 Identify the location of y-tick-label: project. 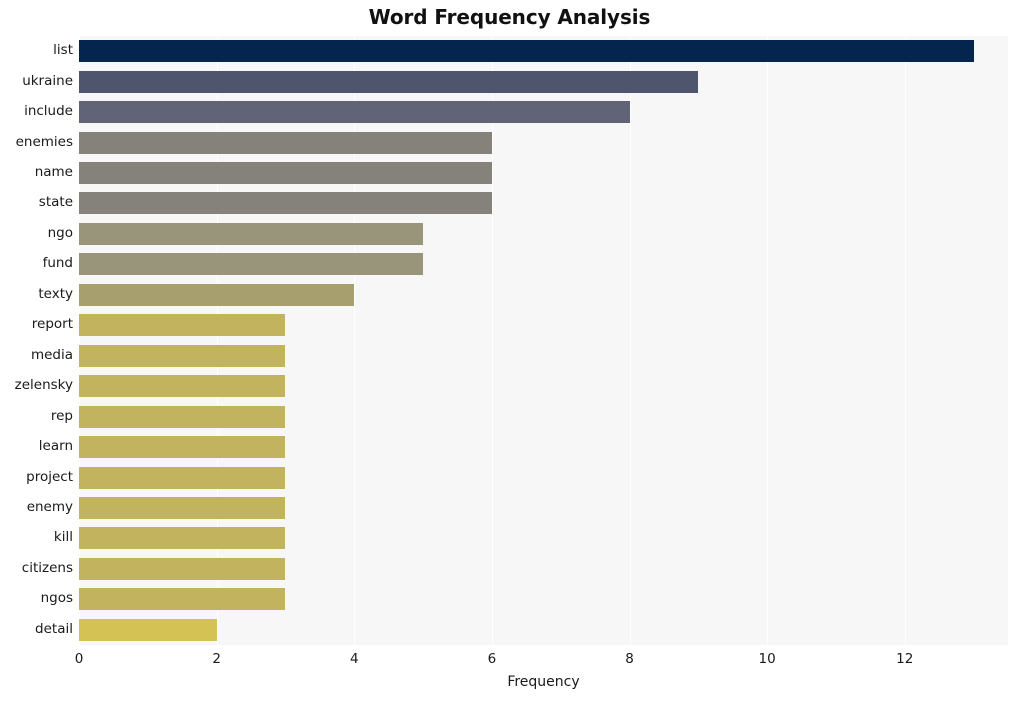
(49, 476).